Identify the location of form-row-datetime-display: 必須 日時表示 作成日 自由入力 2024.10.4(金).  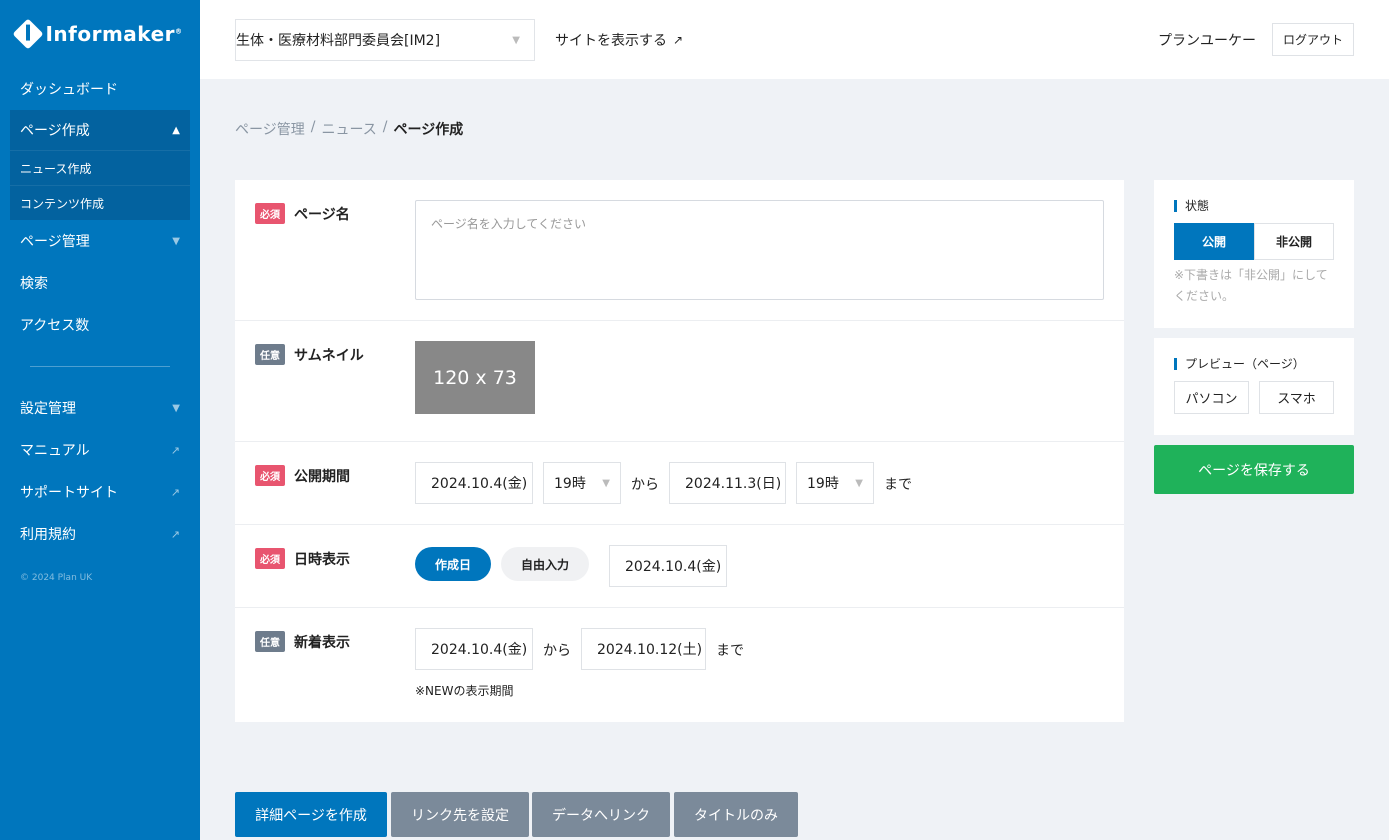
(679, 566).